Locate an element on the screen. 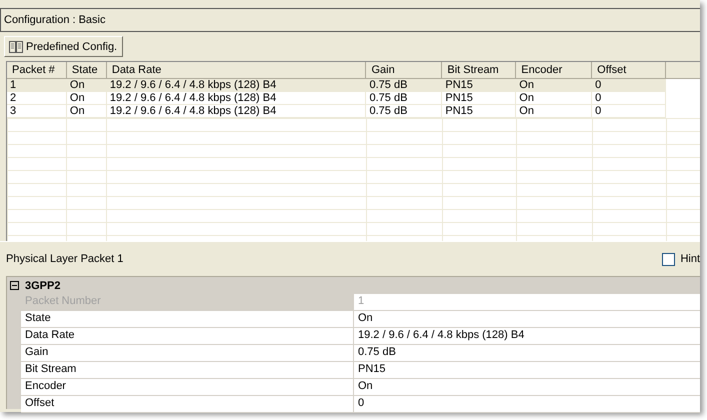  table-row: 1 On 19.2 / 9.6 / 6.4 / 4.8 kbps (128) B4 0.75 dB PN15 On 0 is located at coordinates (353, 85).